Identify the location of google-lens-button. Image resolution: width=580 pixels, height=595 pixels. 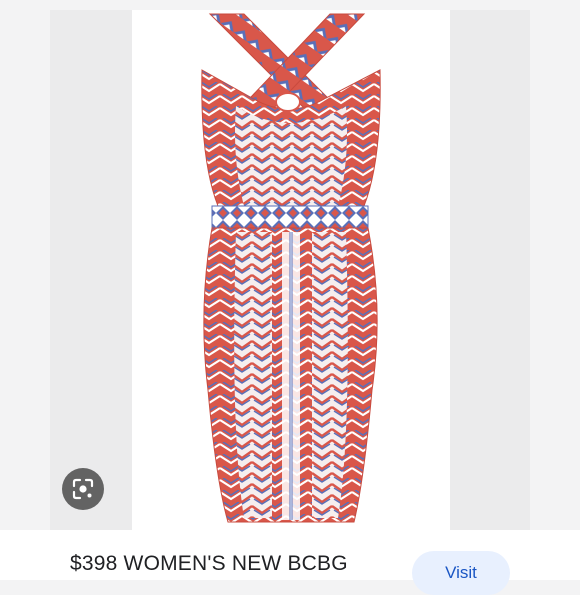
(83, 489).